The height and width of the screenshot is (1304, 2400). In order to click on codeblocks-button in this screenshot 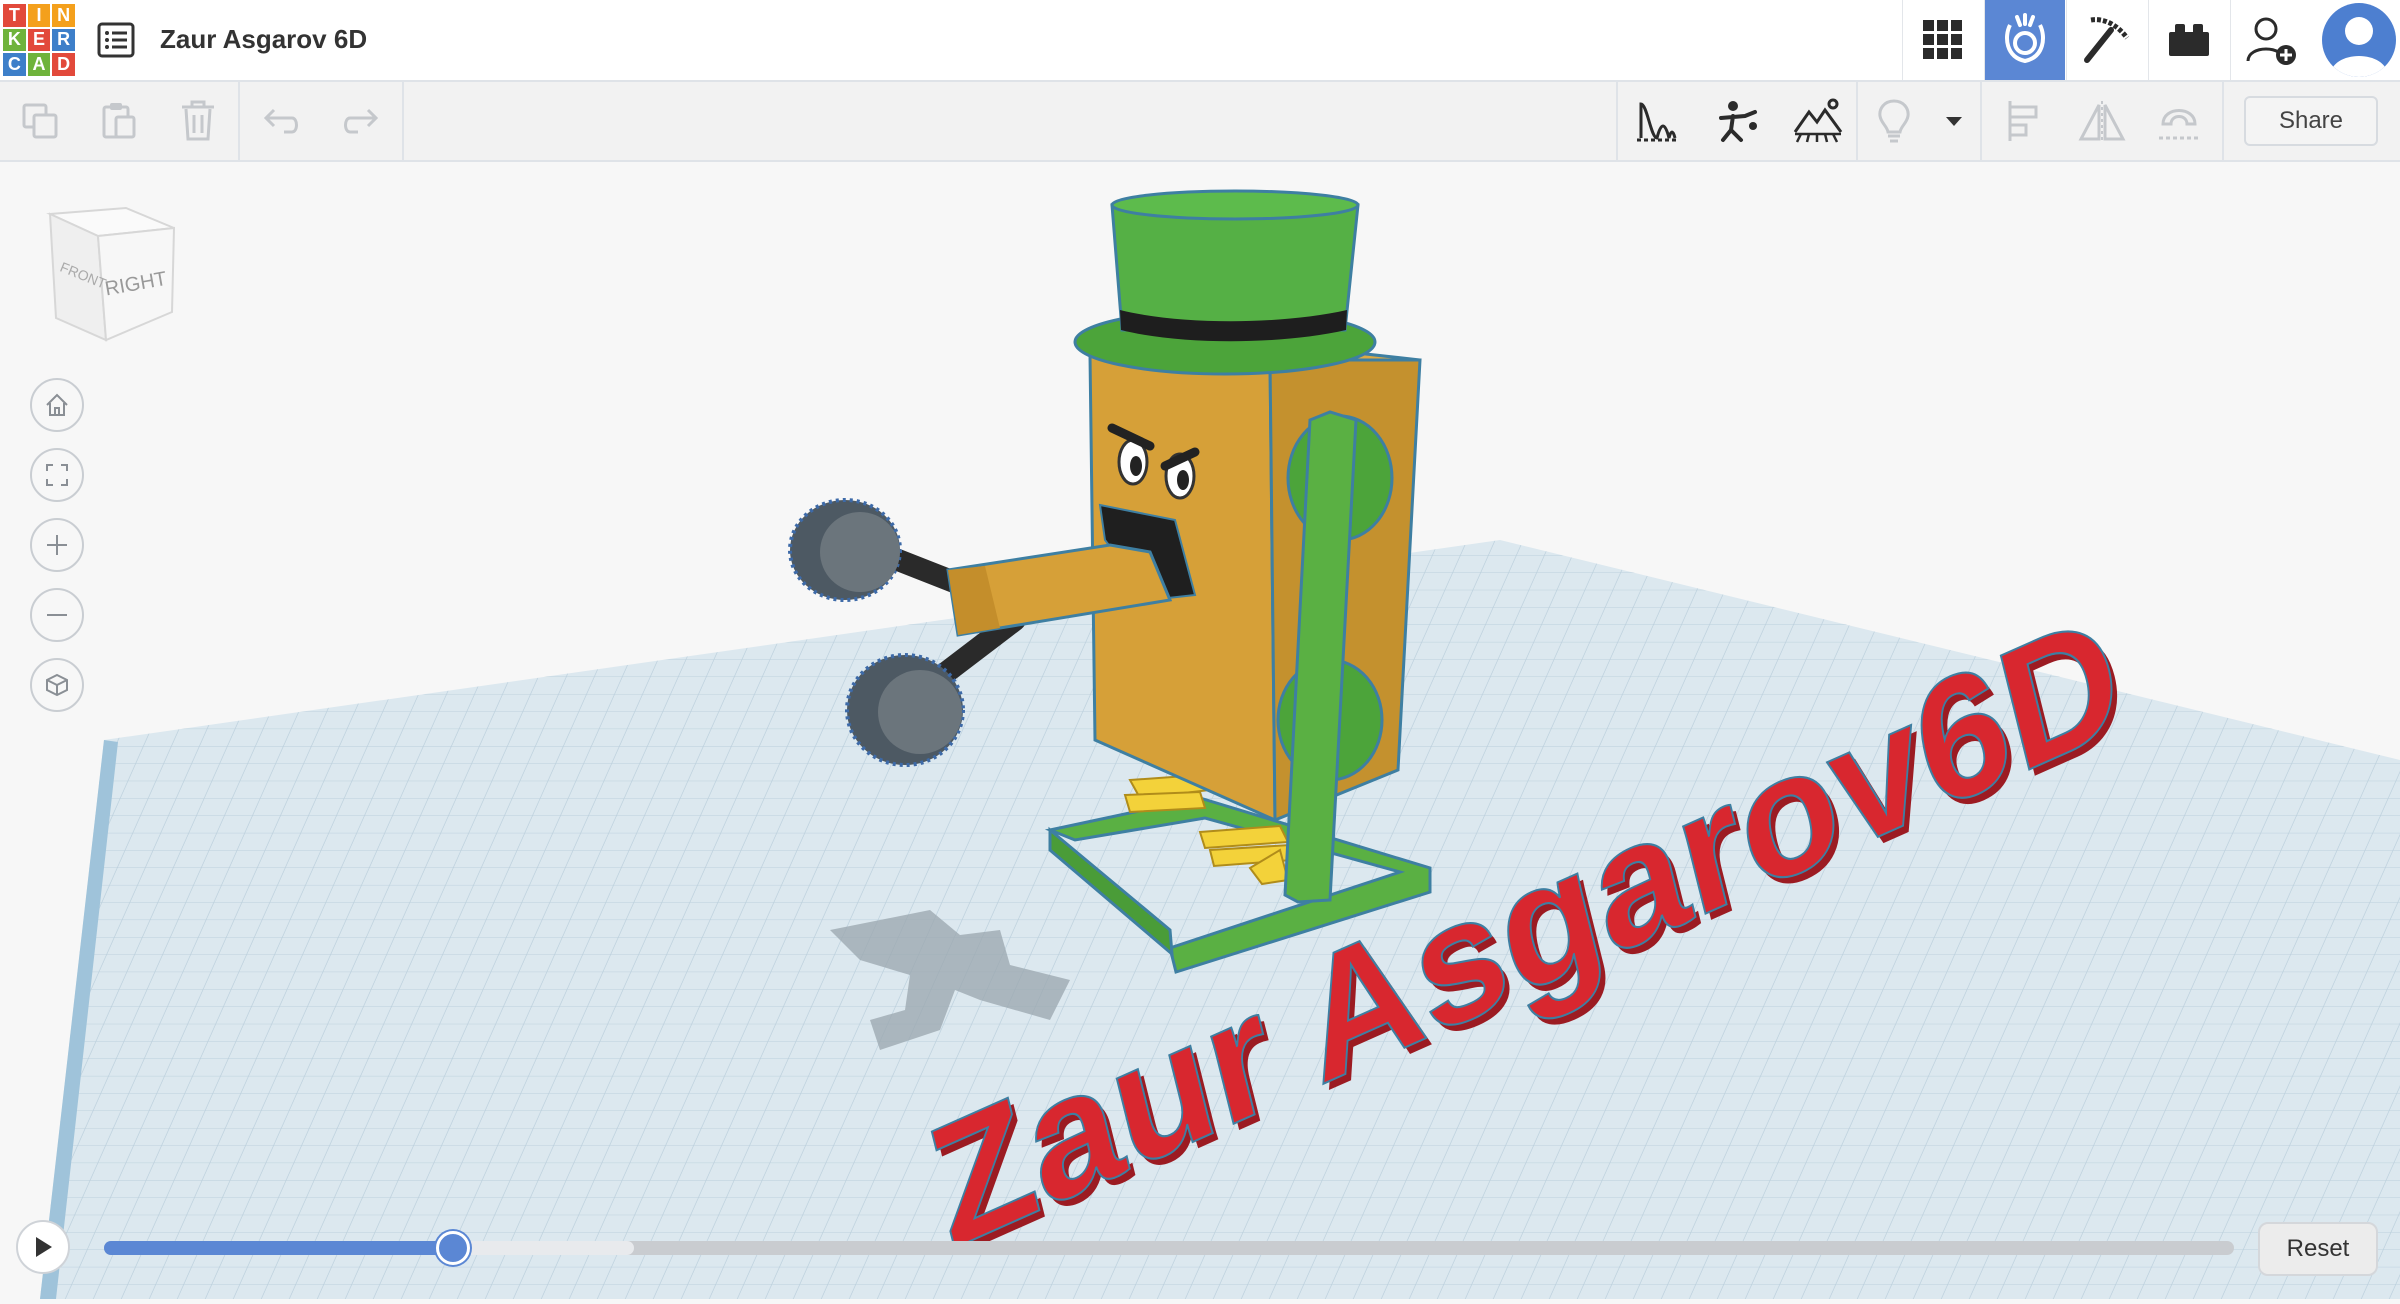, I will do `click(2106, 40)`.